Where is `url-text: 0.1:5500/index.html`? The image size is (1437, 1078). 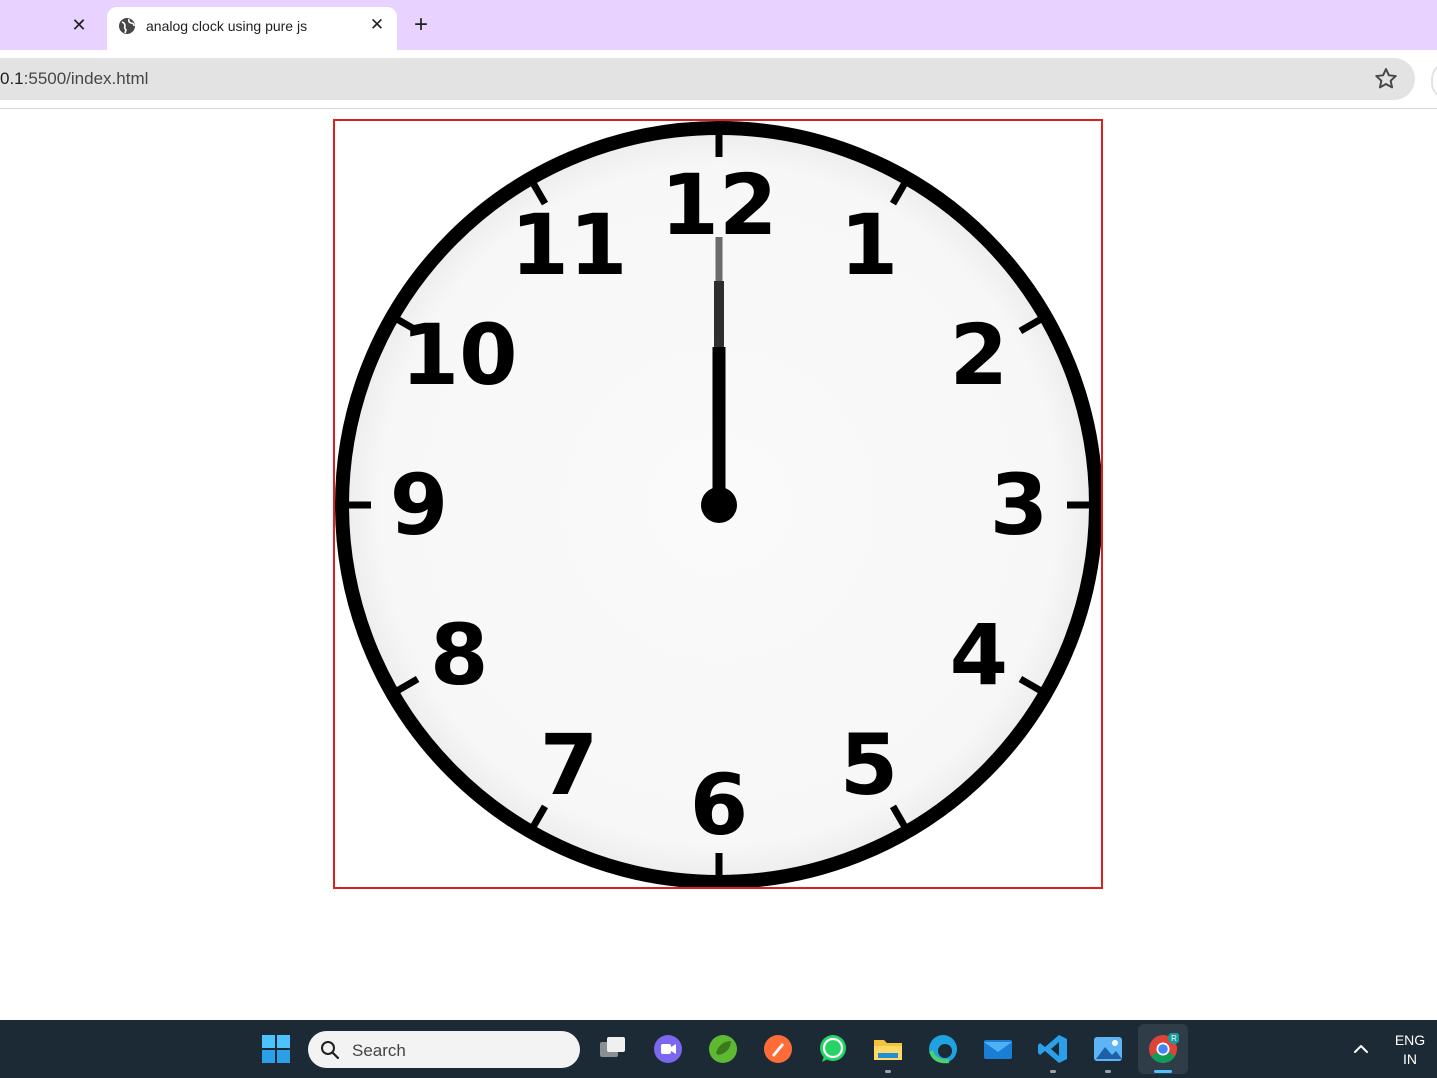
url-text: 0.1:5500/index.html is located at coordinates (74, 79).